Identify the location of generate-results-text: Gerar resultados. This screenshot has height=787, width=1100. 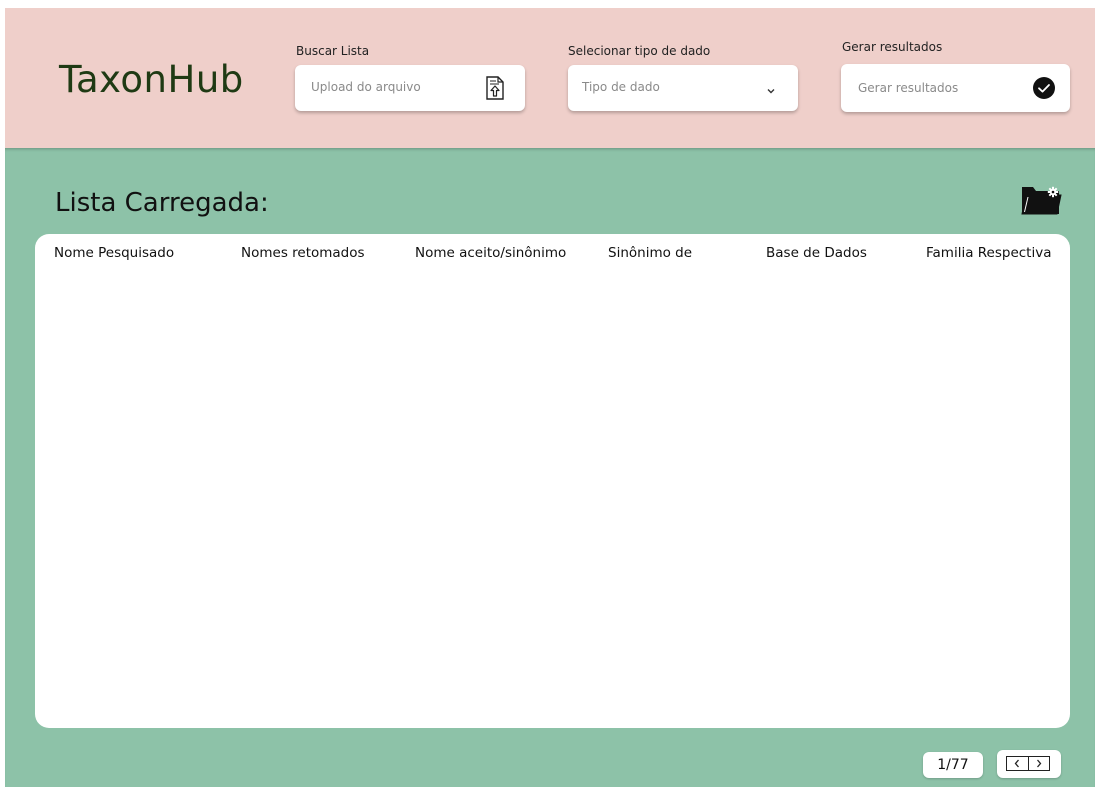
(908, 88).